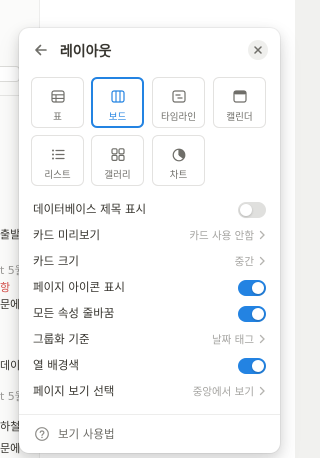 The image size is (320, 458). What do you see at coordinates (244, 262) in the screenshot?
I see `setting-value: 중간` at bounding box center [244, 262].